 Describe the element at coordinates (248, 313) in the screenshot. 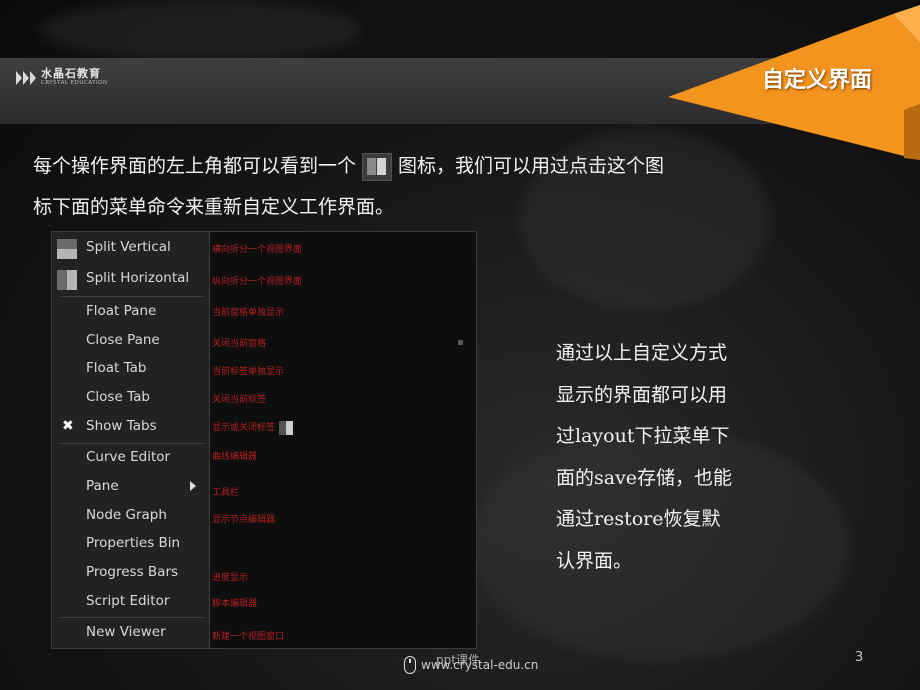

I see `menu-annotation: 当前窗格单独显示` at that location.